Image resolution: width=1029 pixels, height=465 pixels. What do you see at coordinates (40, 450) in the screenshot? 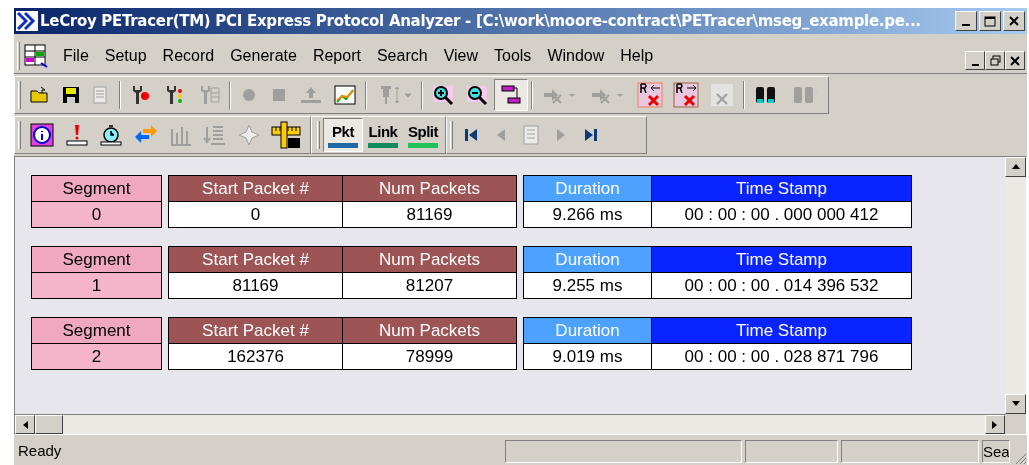
I see `status-text: Ready` at bounding box center [40, 450].